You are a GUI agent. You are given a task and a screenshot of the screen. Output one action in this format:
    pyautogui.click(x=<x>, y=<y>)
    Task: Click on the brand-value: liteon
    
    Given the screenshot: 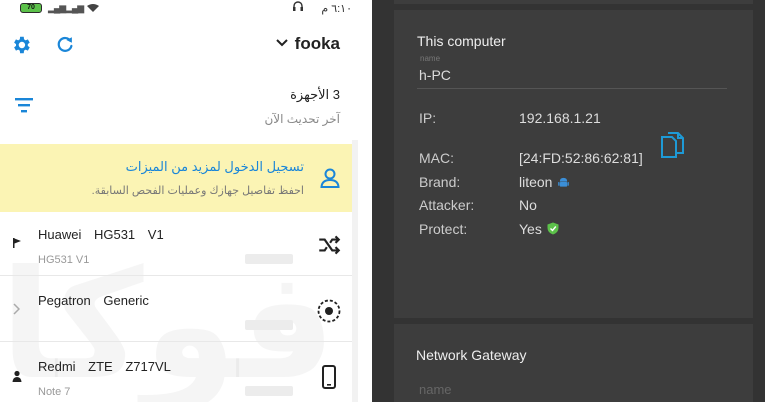 What is the action you would take?
    pyautogui.click(x=536, y=182)
    